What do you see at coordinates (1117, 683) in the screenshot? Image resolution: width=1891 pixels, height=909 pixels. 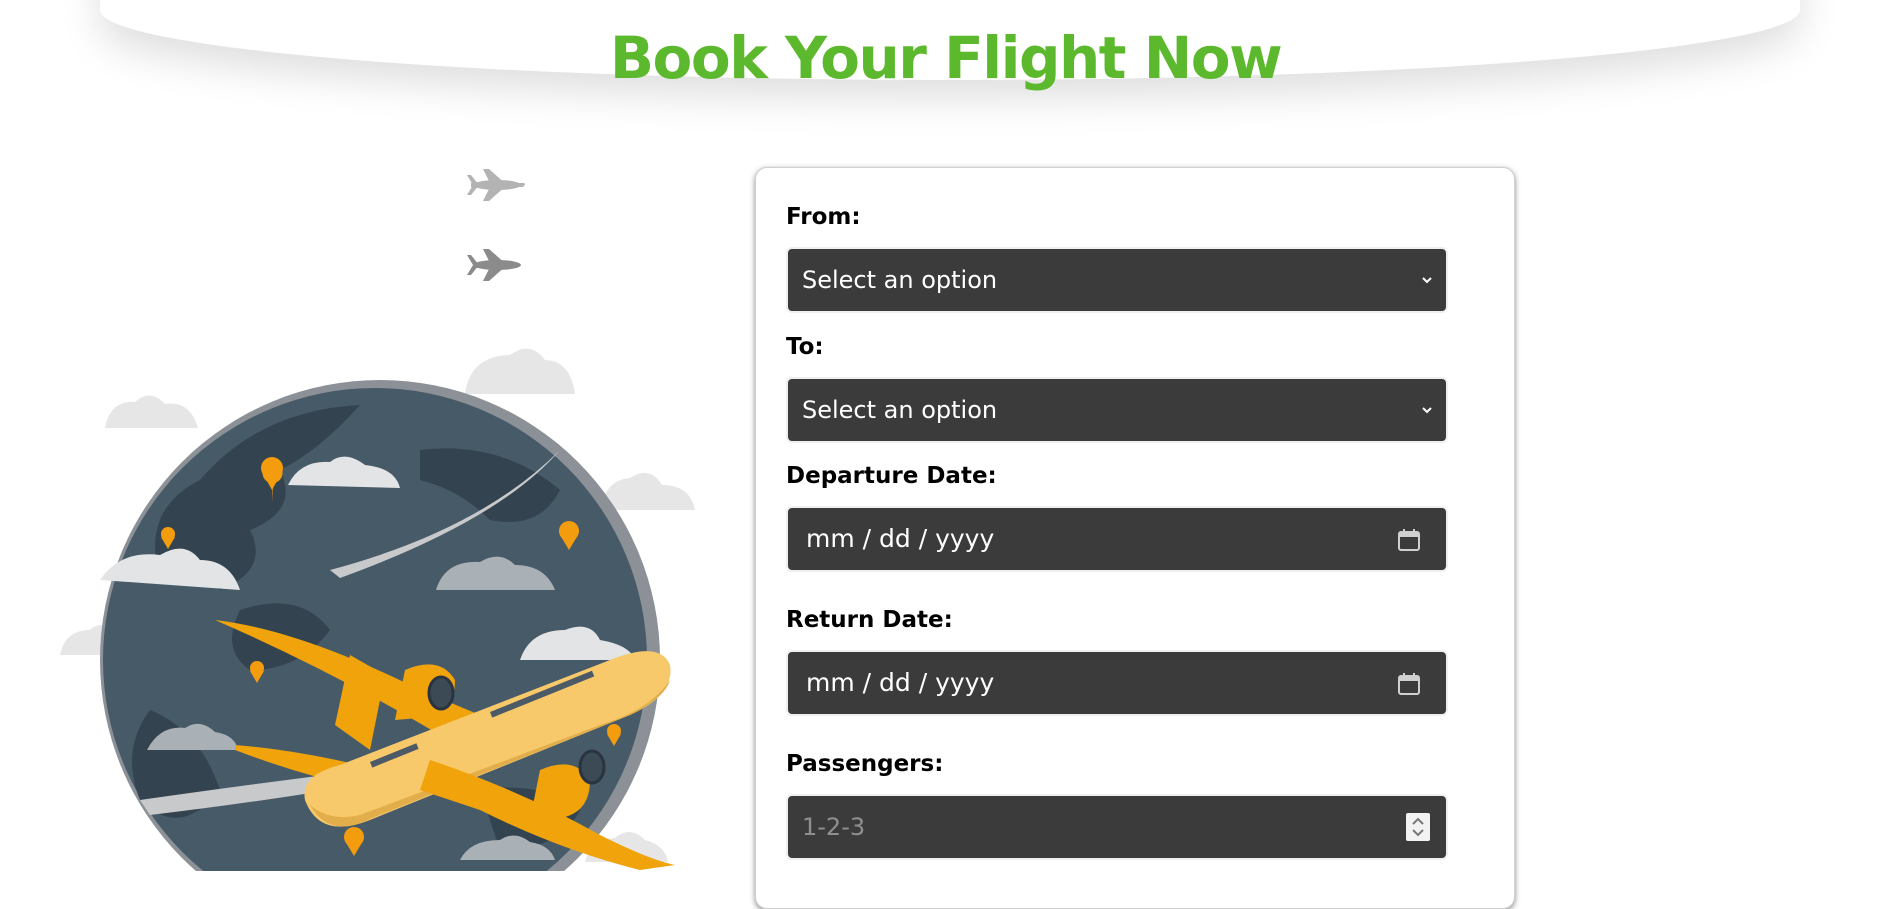 I see `return-date-input: mm / dd / yyyy` at bounding box center [1117, 683].